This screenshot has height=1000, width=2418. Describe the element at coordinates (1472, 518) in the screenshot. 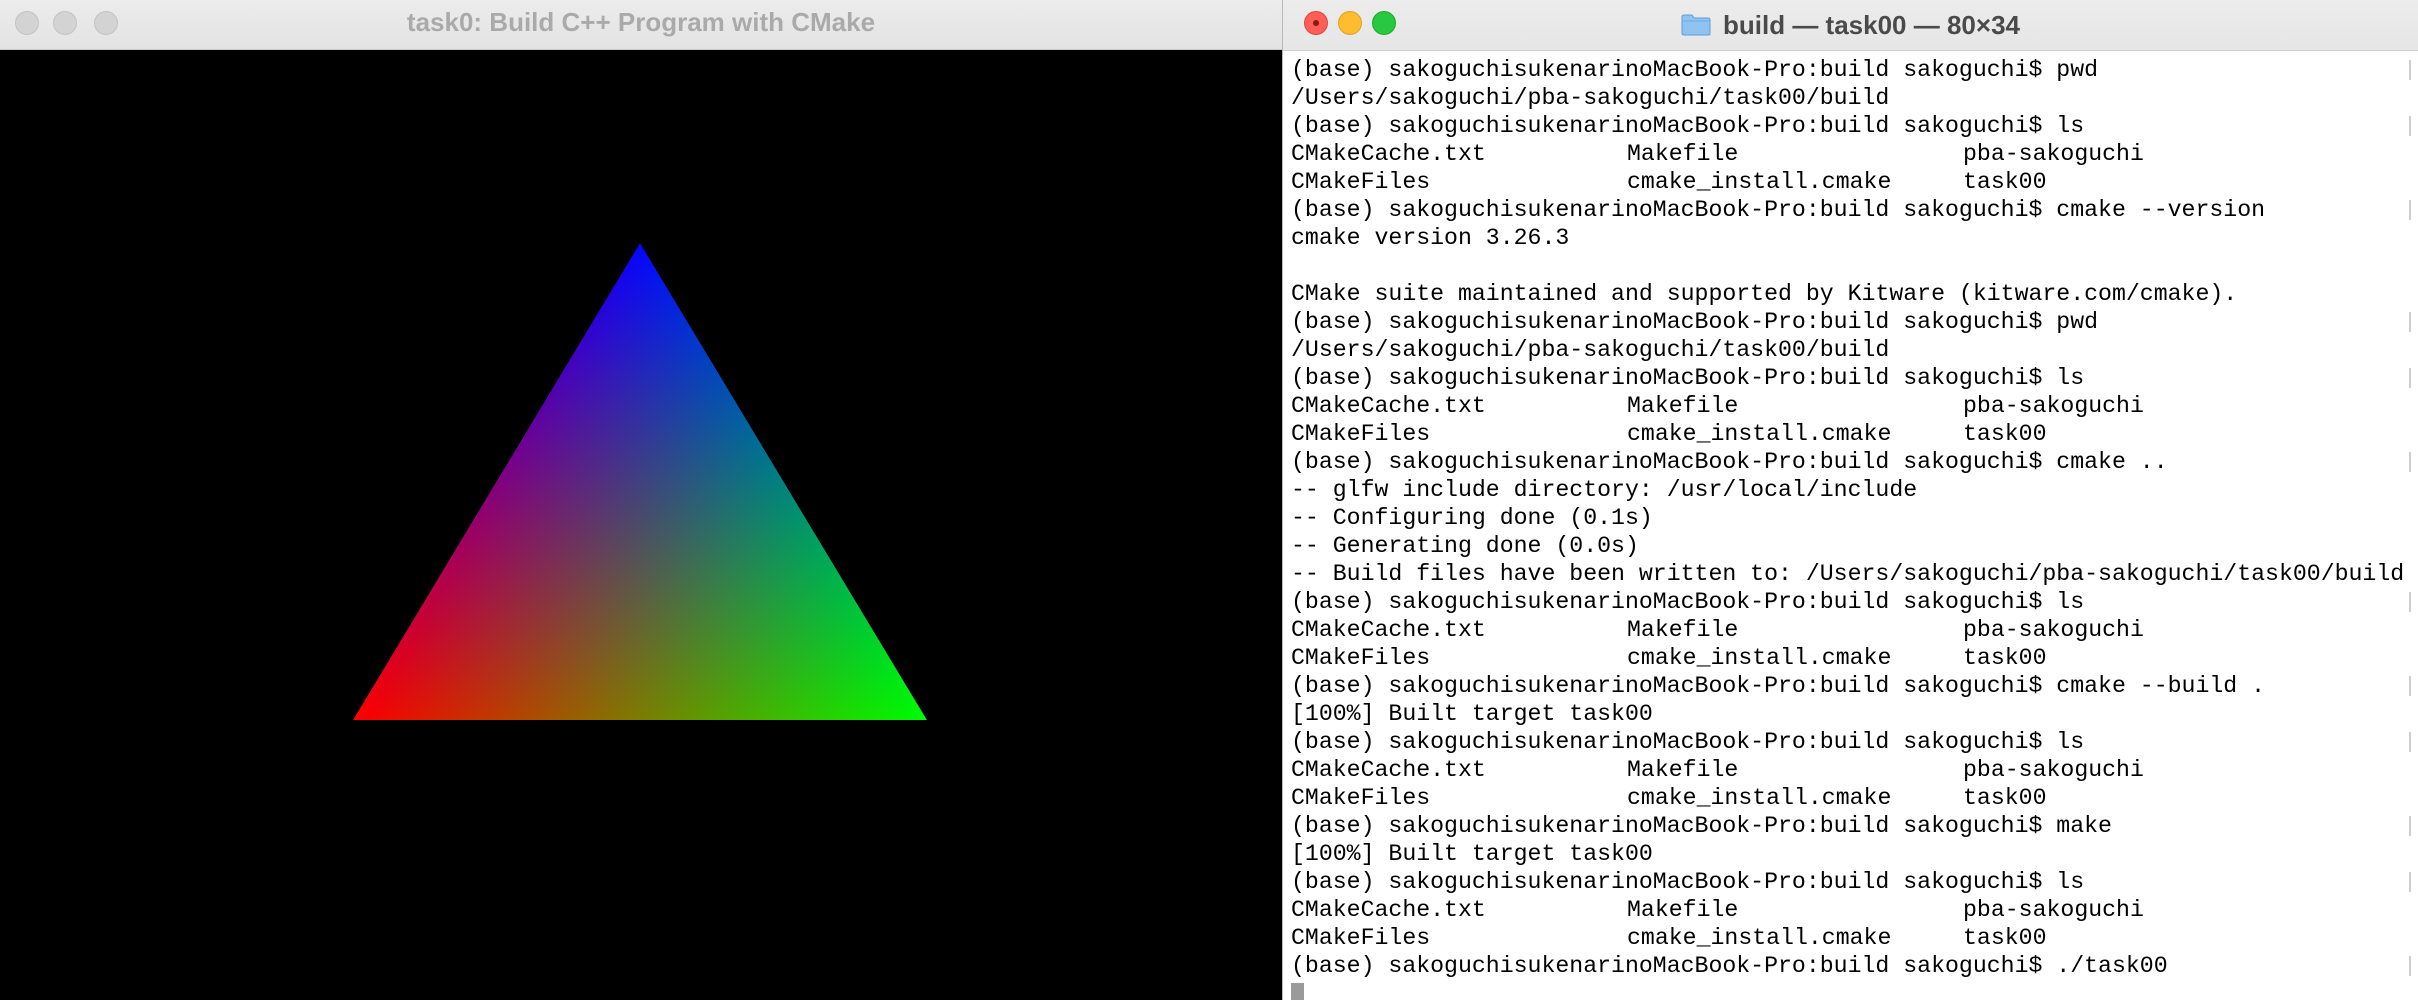

I see `terminal-output-line: -- Configuring done (0.1s)` at that location.